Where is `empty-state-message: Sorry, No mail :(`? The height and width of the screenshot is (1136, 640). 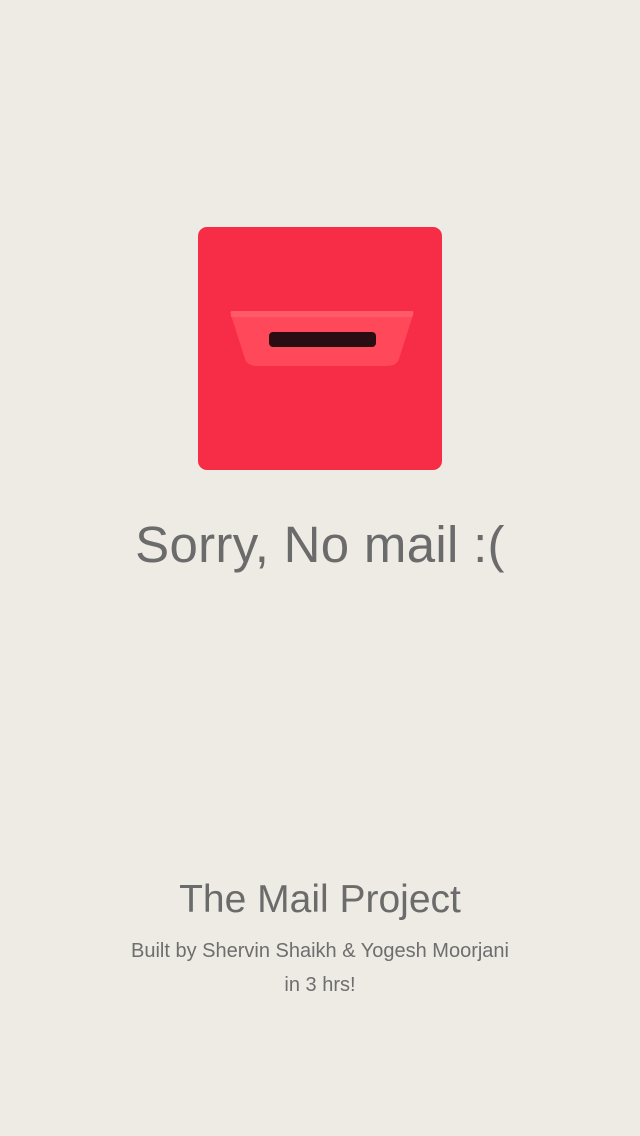 empty-state-message: Sorry, No mail :( is located at coordinates (320, 544).